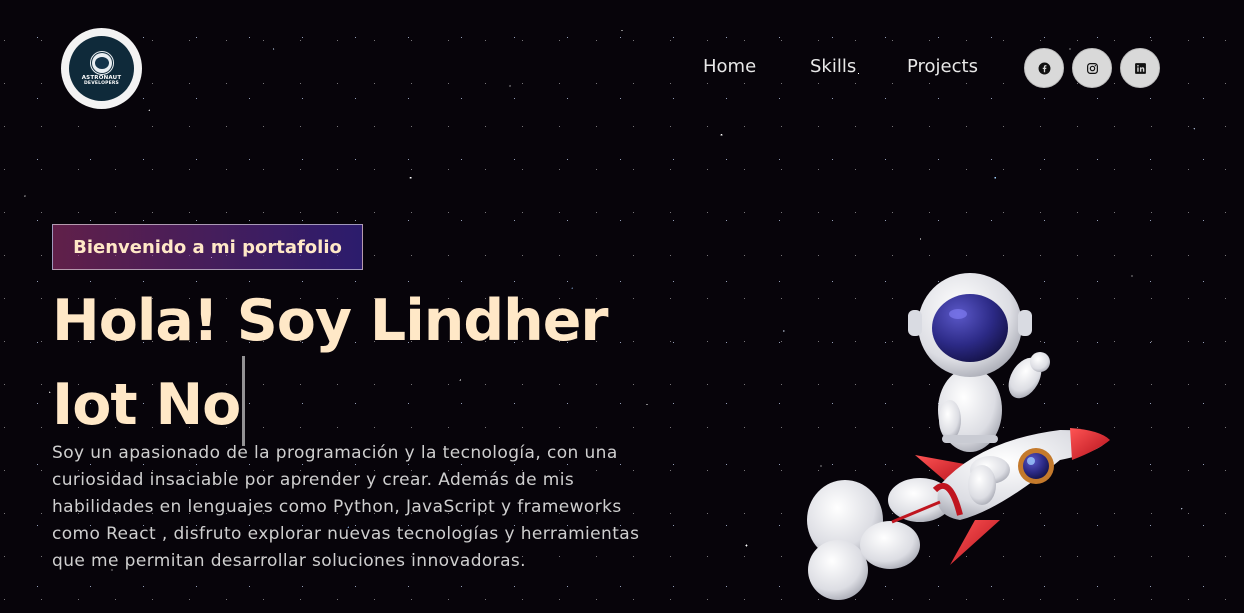  Describe the element at coordinates (942, 66) in the screenshot. I see `nav-link-projects: Projects` at that location.